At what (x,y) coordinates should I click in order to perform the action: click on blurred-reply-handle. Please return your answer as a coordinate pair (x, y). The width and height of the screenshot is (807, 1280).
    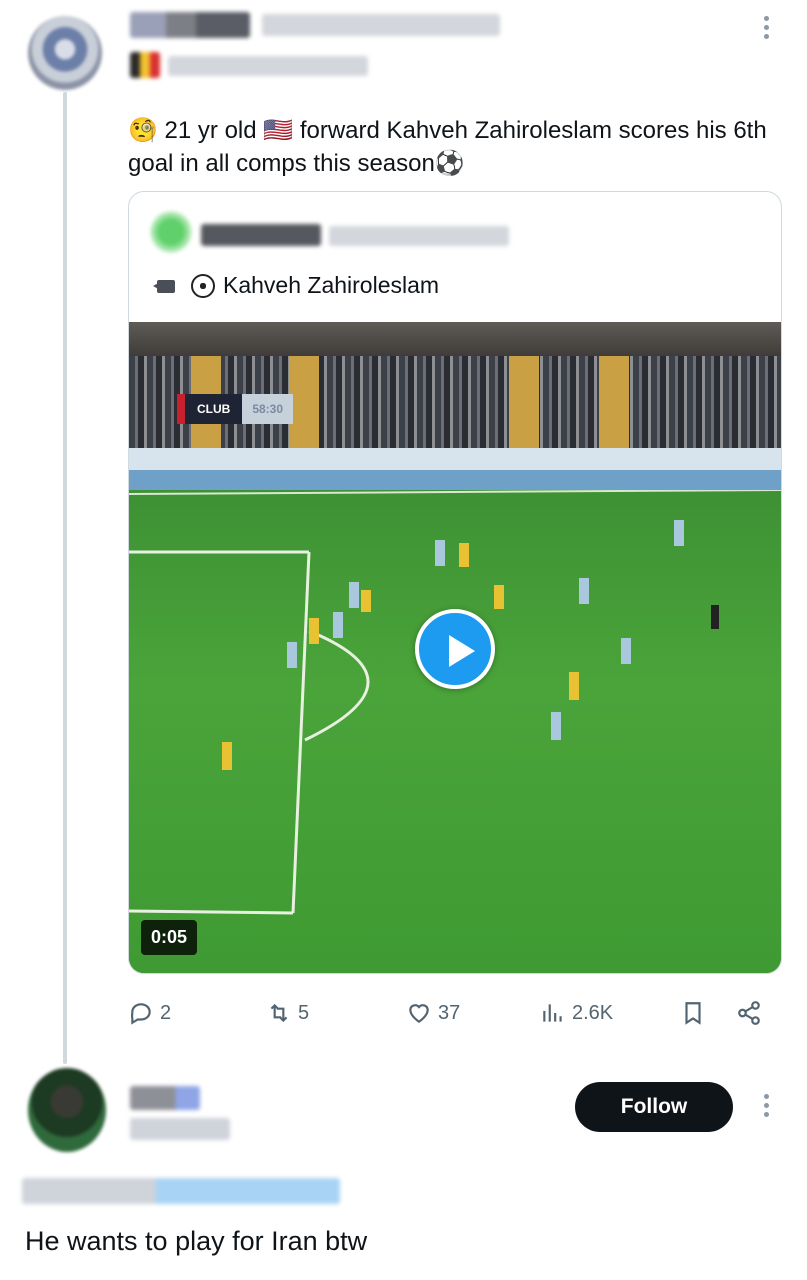
    Looking at the image, I should click on (180, 1129).